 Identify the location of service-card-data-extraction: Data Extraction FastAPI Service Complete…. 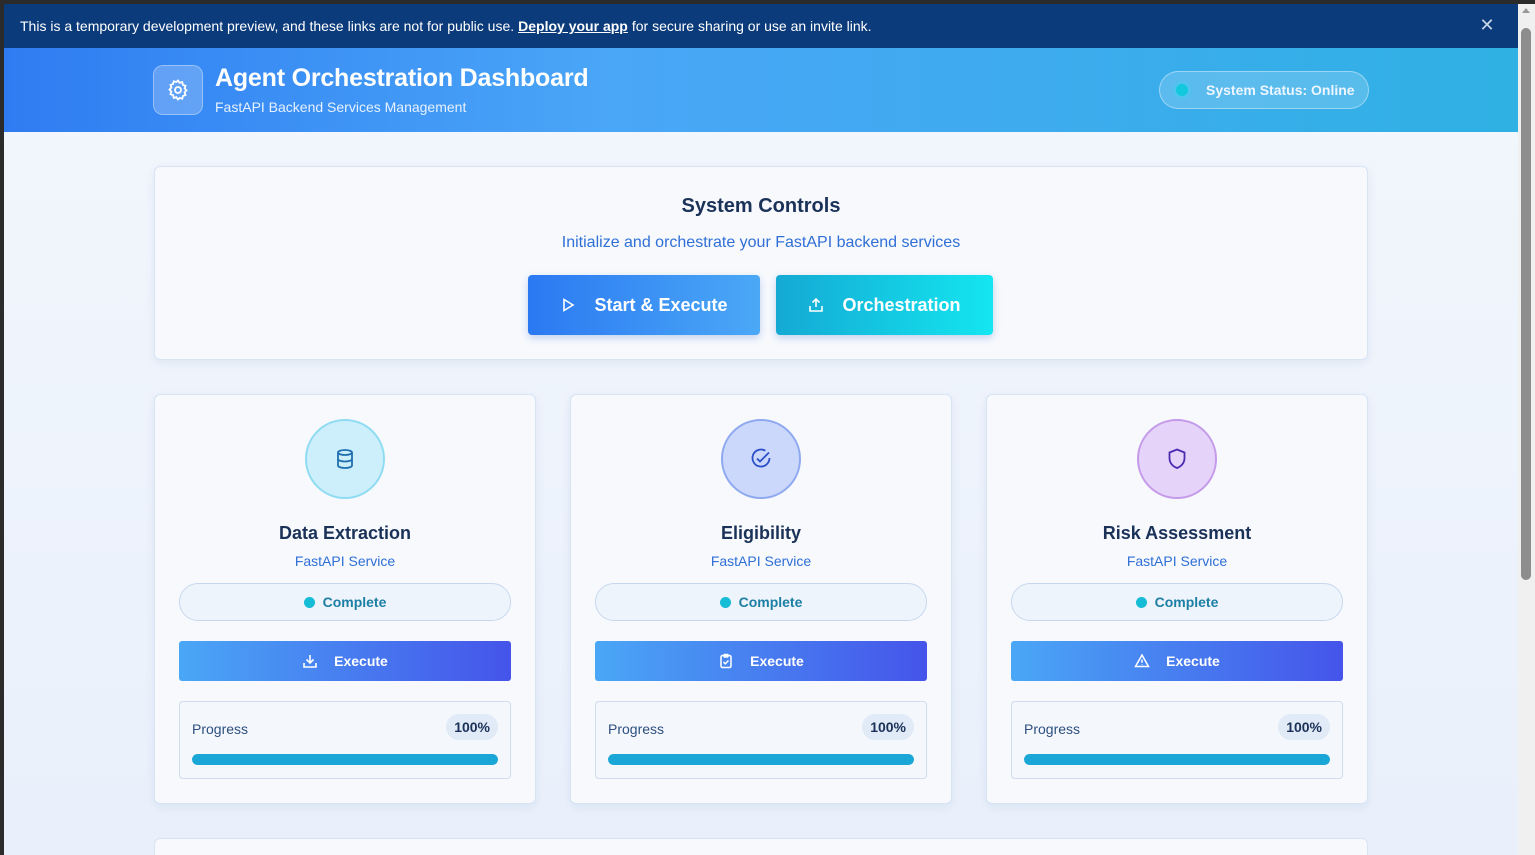
(345, 599).